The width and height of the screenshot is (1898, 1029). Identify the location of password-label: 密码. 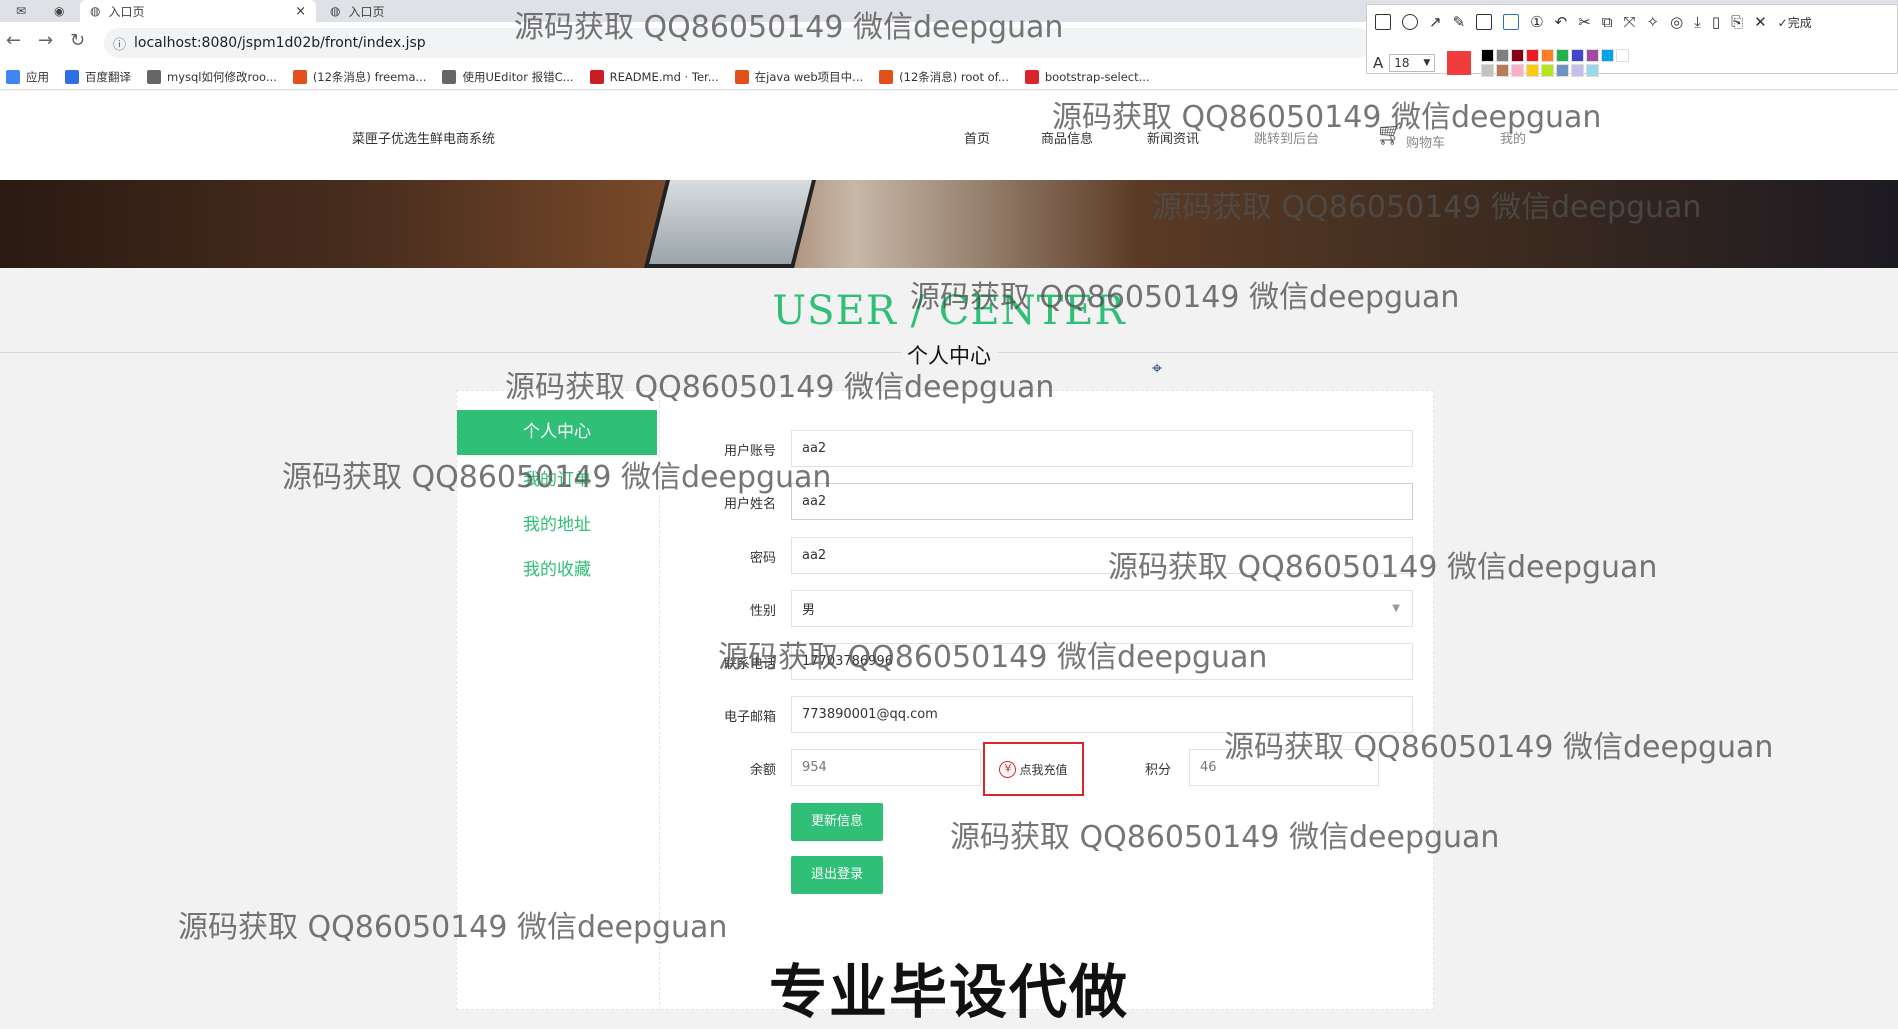
(762, 558).